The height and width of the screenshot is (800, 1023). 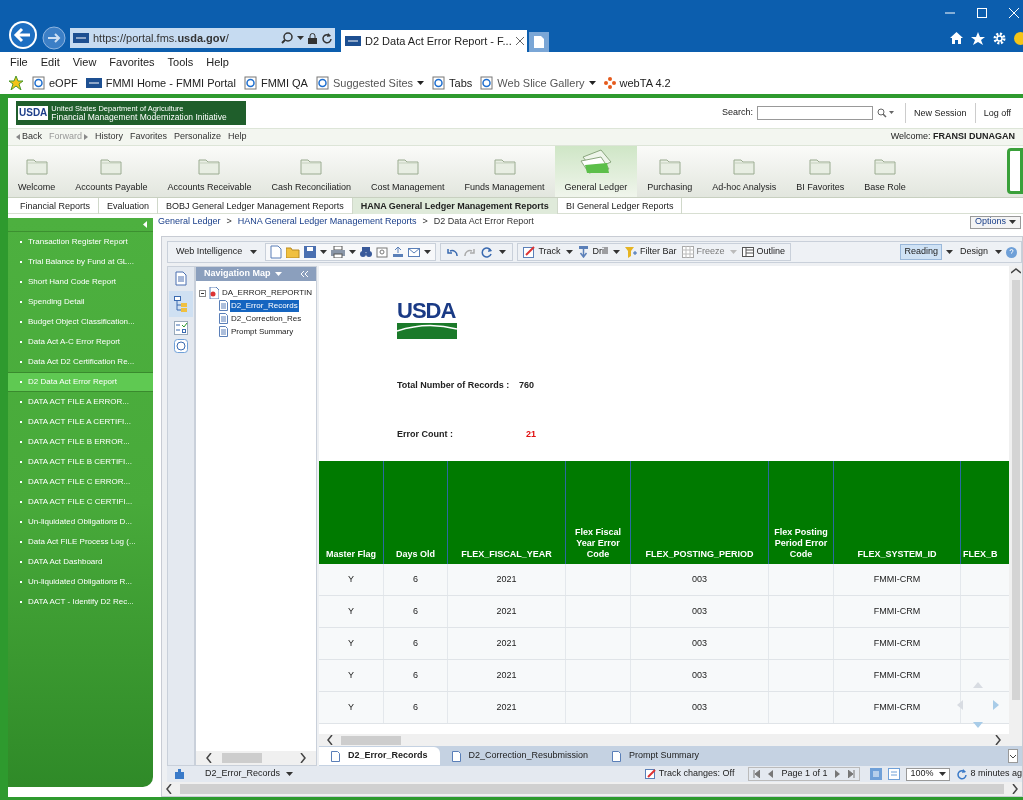 I want to click on schedule-icon, so click(x=382, y=252).